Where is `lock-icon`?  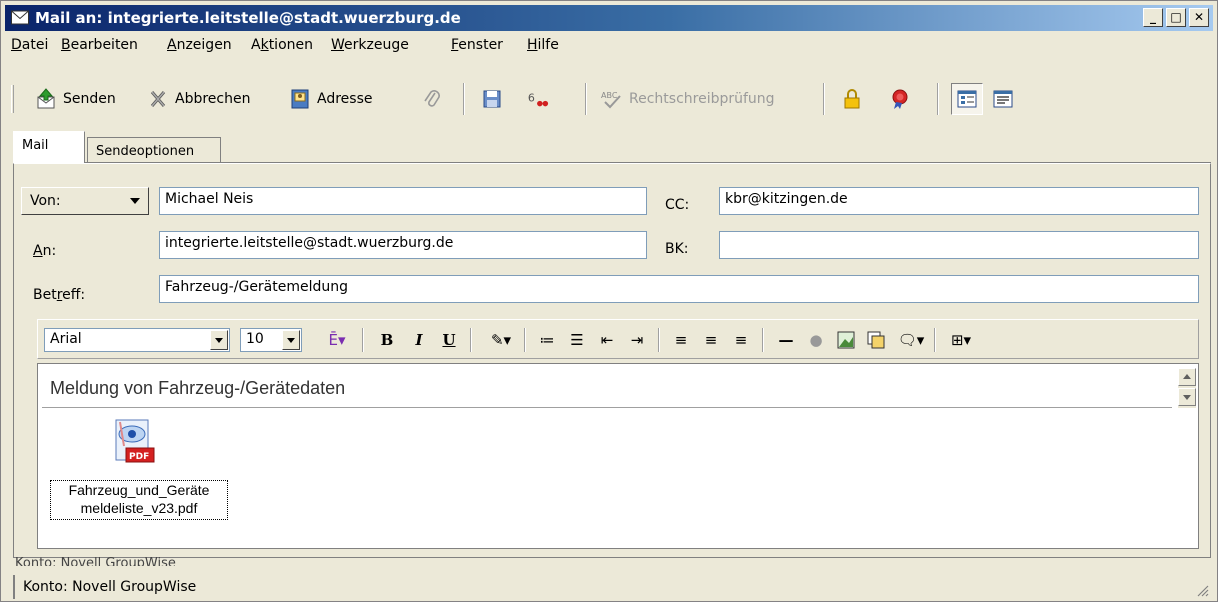
lock-icon is located at coordinates (852, 99).